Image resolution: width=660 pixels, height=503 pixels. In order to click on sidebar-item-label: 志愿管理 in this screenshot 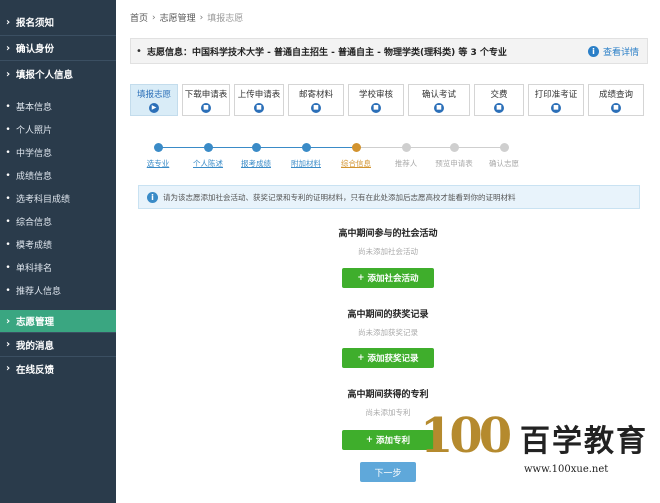, I will do `click(35, 322)`.